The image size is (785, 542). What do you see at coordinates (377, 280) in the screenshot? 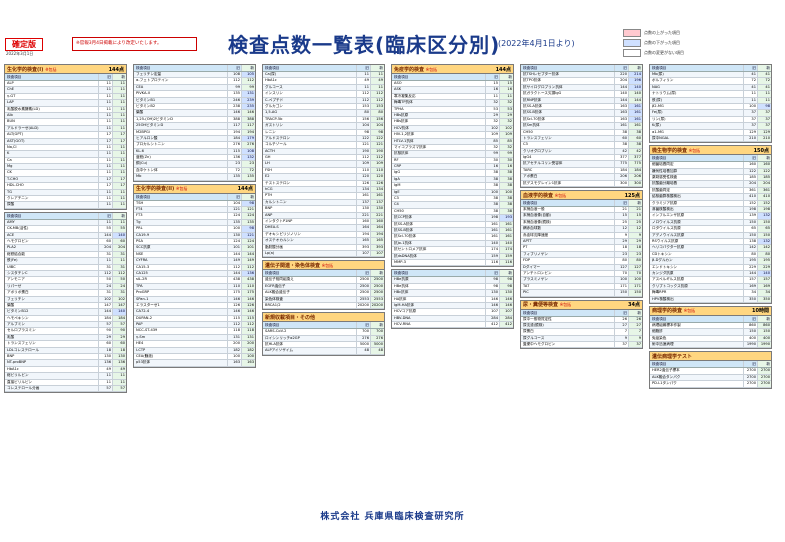
I see `new-points: 2500` at bounding box center [377, 280].